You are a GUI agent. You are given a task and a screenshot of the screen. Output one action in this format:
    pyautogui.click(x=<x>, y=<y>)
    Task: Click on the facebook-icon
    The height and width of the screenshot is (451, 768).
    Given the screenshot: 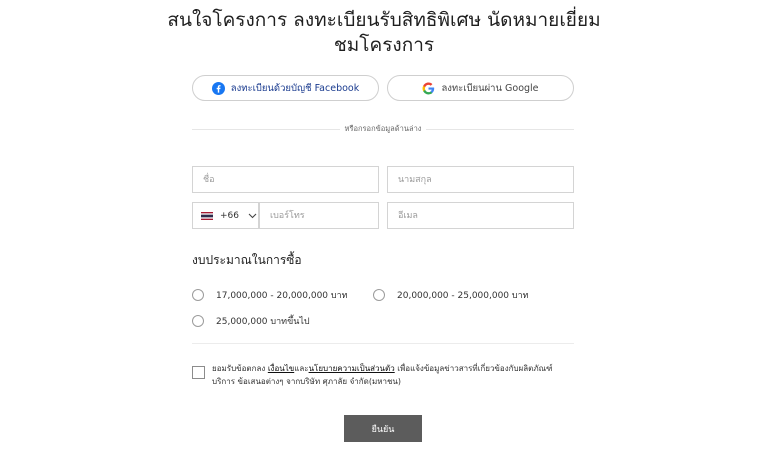 What is the action you would take?
    pyautogui.click(x=218, y=88)
    